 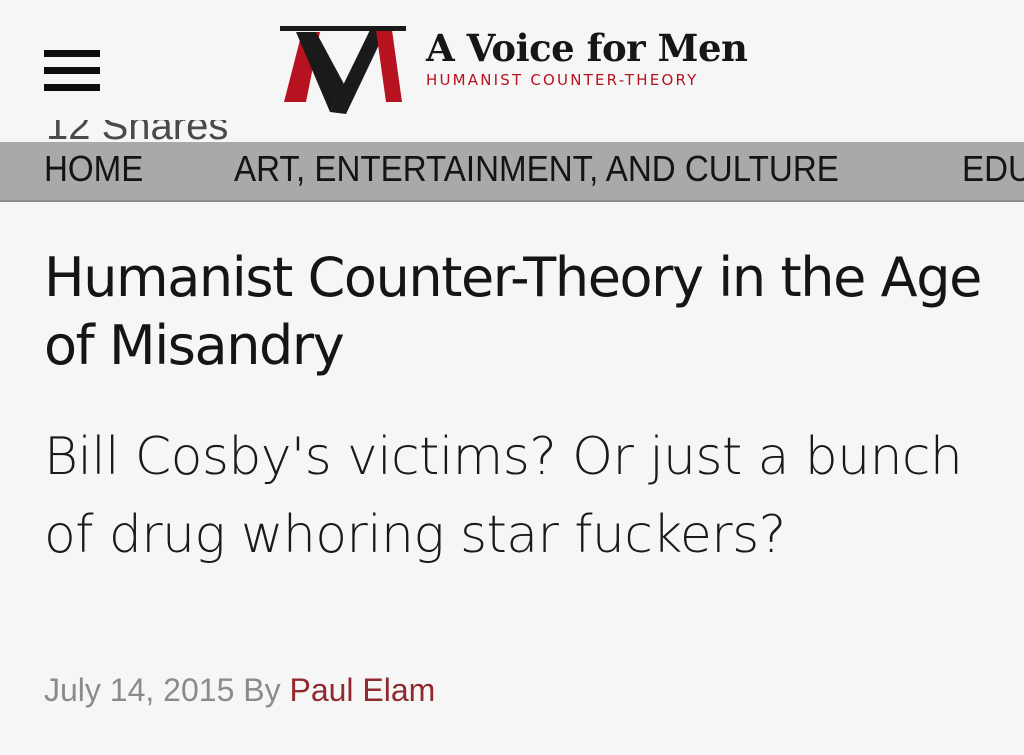 I want to click on site-name: A Voice for Men, so click(x=587, y=48).